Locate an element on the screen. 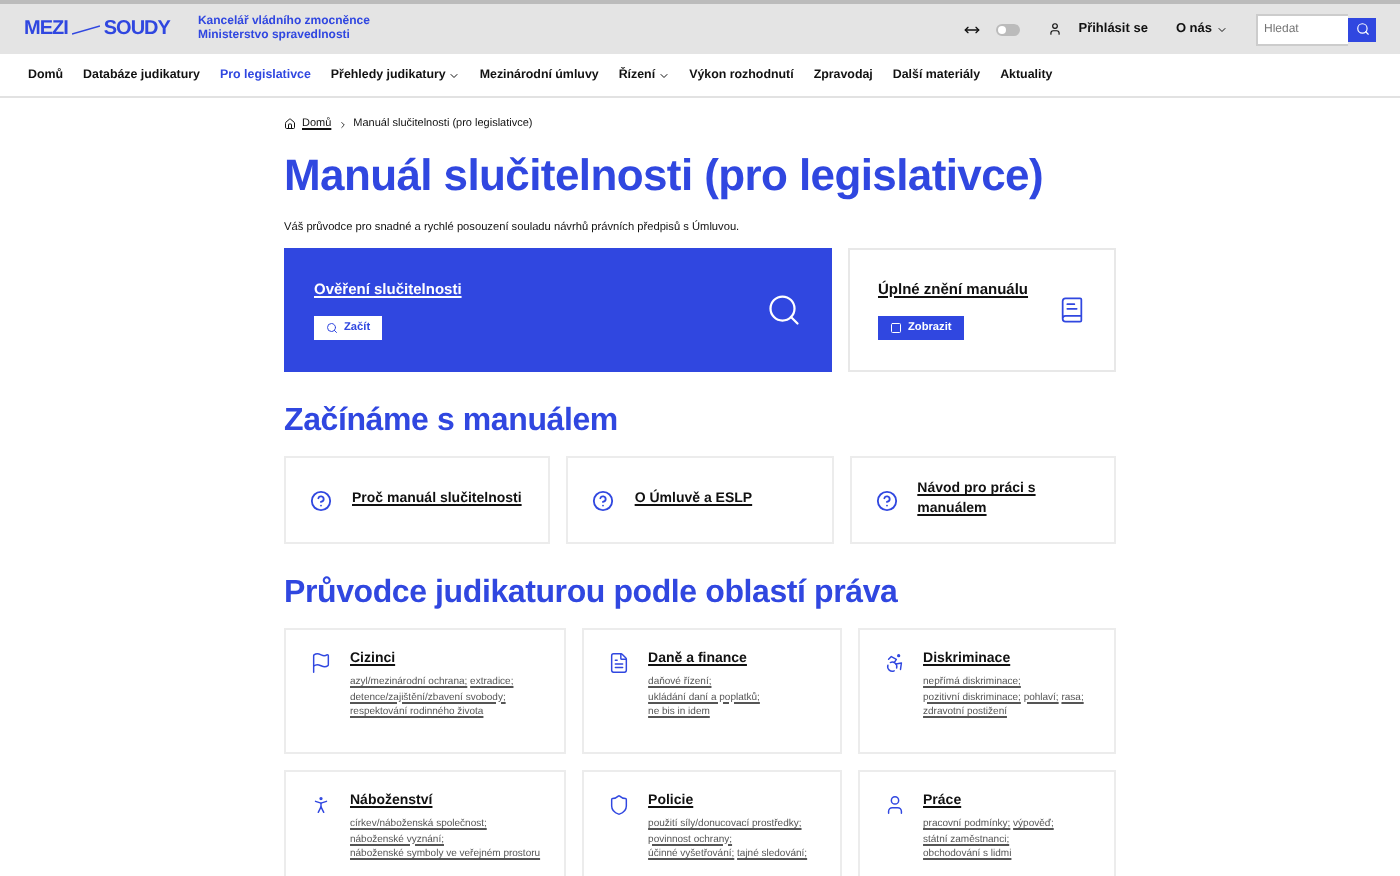  width-icon is located at coordinates (972, 29).